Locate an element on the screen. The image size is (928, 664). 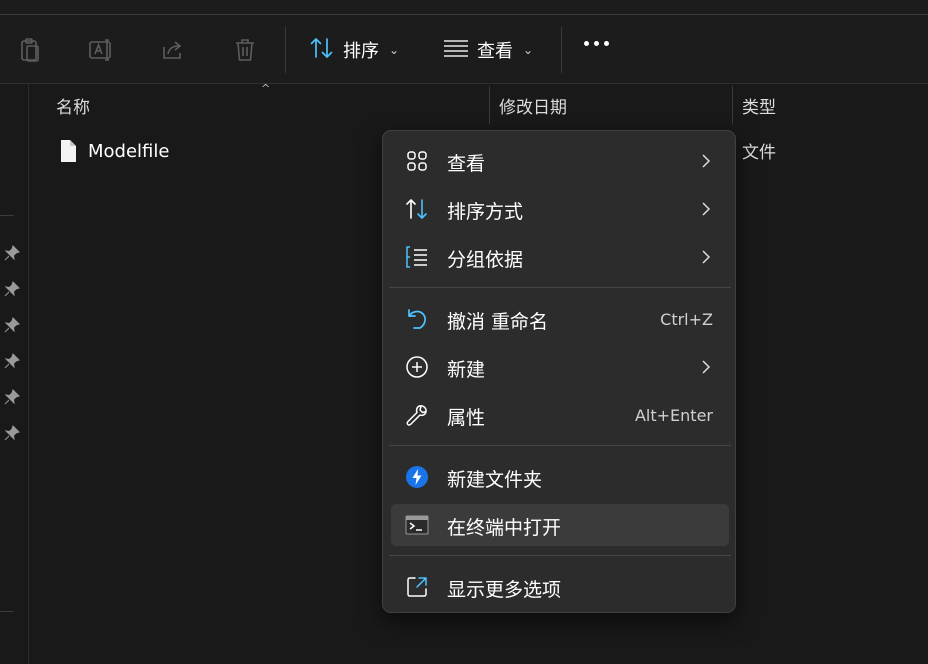
grid-view-icon is located at coordinates (417, 161).